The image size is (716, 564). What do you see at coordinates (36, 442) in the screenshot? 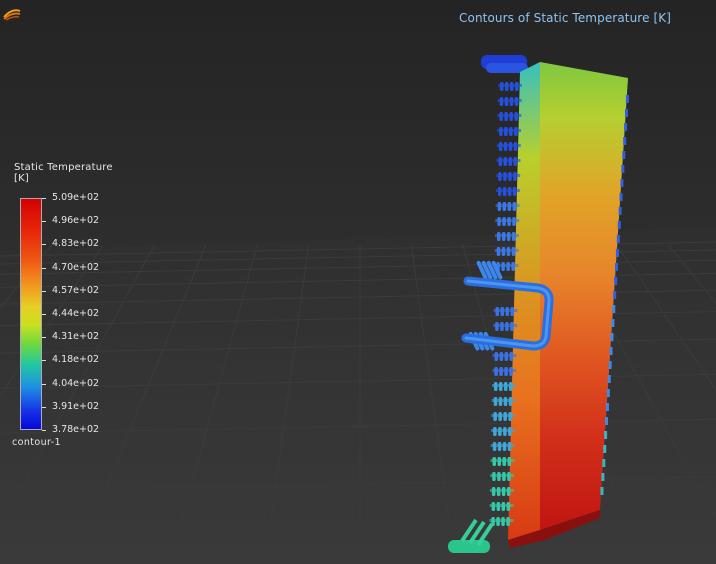
I see `legend-footer: contour-1` at bounding box center [36, 442].